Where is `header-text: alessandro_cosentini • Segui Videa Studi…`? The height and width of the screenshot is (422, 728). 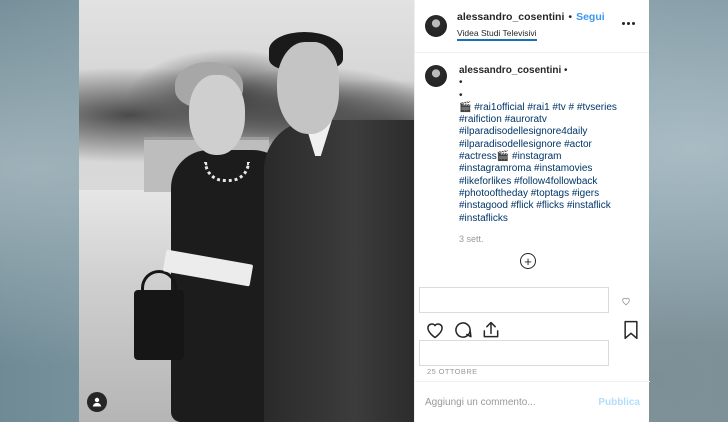 header-text: alessandro_cosentini • Segui Videa Studi… is located at coordinates (548, 26).